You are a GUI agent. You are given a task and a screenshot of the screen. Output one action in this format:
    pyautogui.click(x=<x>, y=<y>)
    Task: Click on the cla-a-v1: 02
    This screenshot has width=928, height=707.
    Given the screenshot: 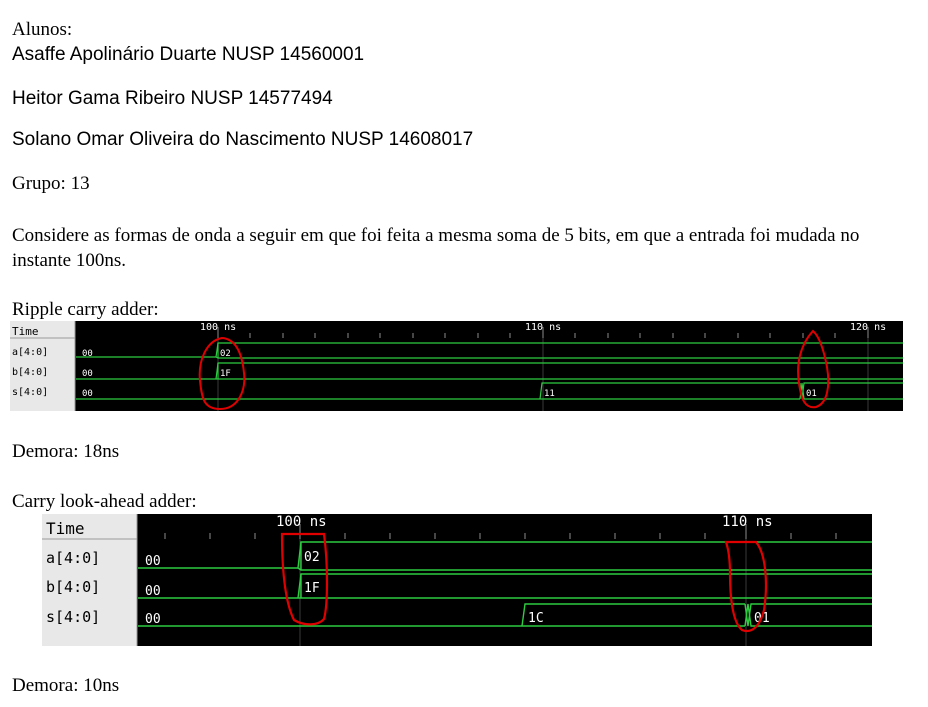 What is the action you would take?
    pyautogui.click(x=312, y=557)
    